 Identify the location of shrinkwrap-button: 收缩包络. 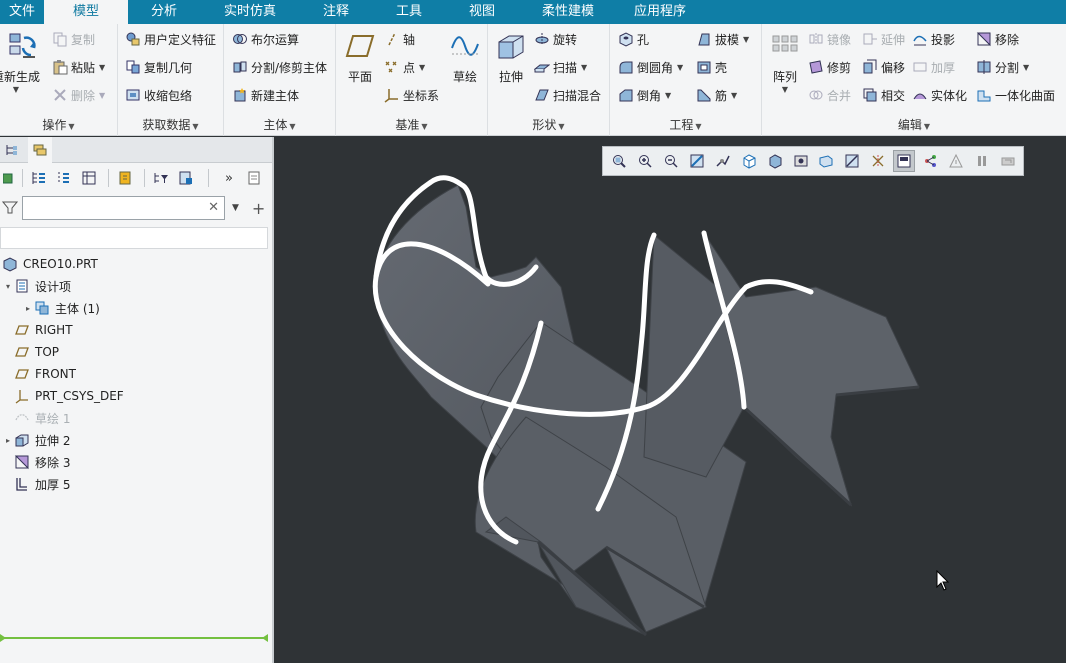
(158, 95).